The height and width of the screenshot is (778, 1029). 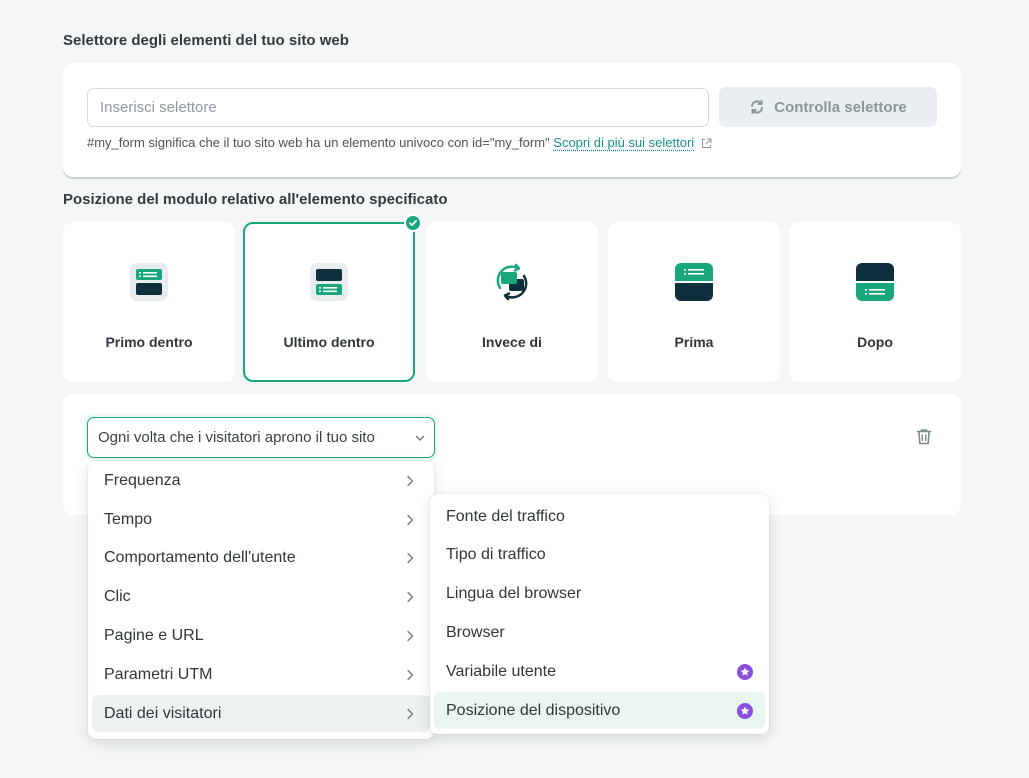 I want to click on position-option-label: Prima, so click(x=694, y=342).